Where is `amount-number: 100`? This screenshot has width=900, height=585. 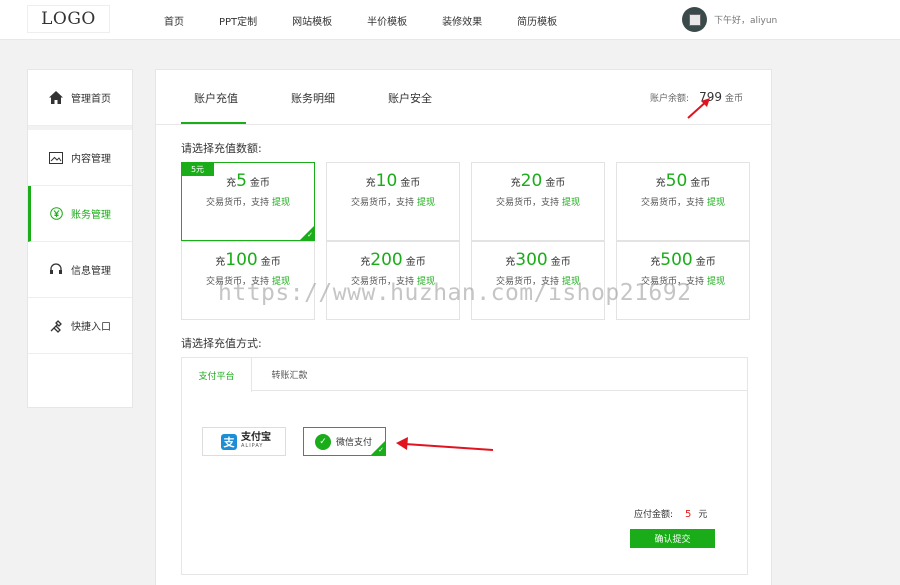 amount-number: 100 is located at coordinates (241, 260).